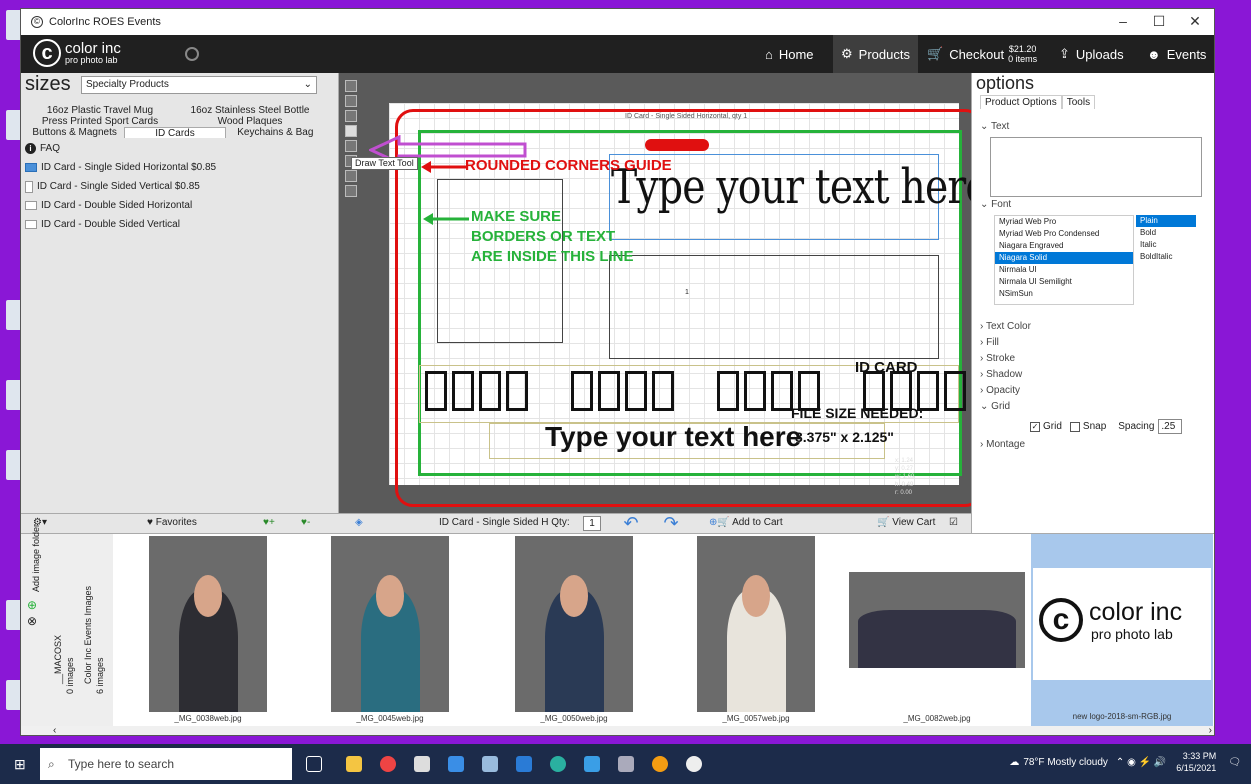 This screenshot has height=784, width=1251. I want to click on scroll-left-icon: ‹, so click(54, 730).